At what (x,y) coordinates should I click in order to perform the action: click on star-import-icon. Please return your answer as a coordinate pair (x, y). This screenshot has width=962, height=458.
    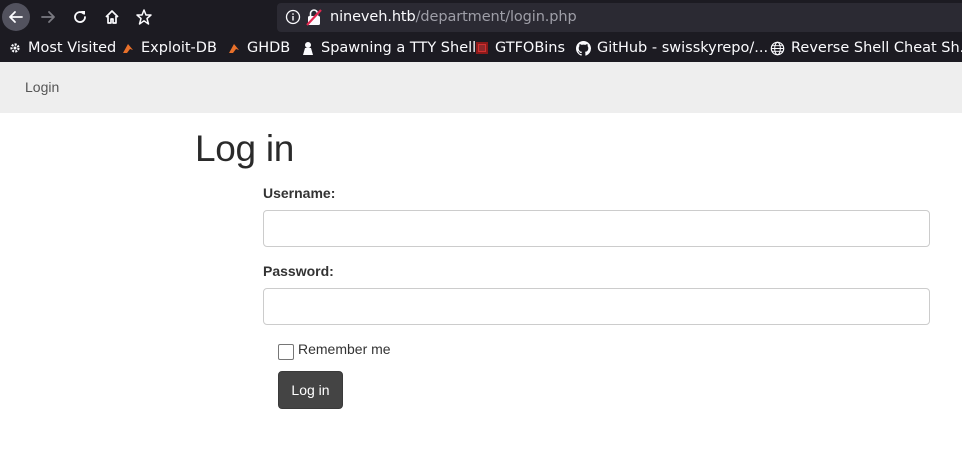
    Looking at the image, I should click on (144, 17).